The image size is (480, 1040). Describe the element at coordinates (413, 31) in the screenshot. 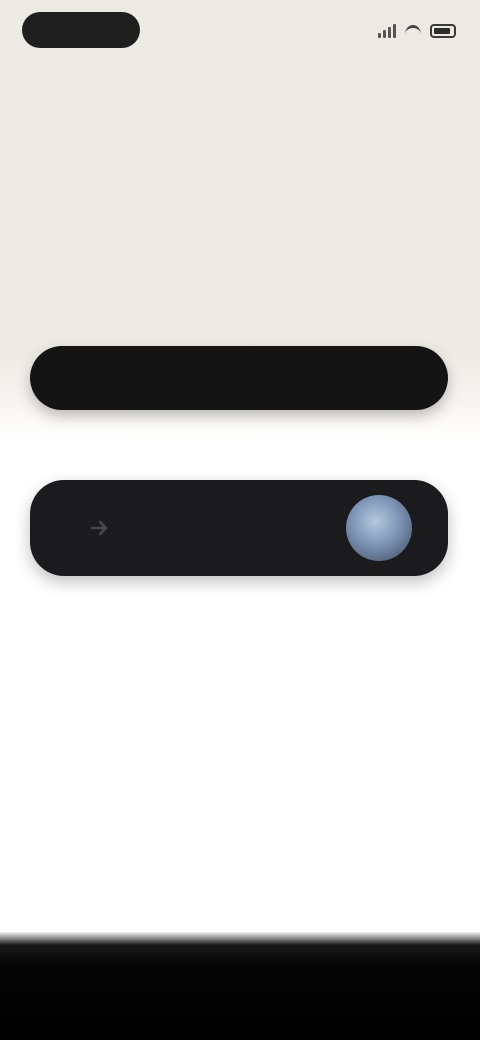

I see `wifi-icon` at that location.